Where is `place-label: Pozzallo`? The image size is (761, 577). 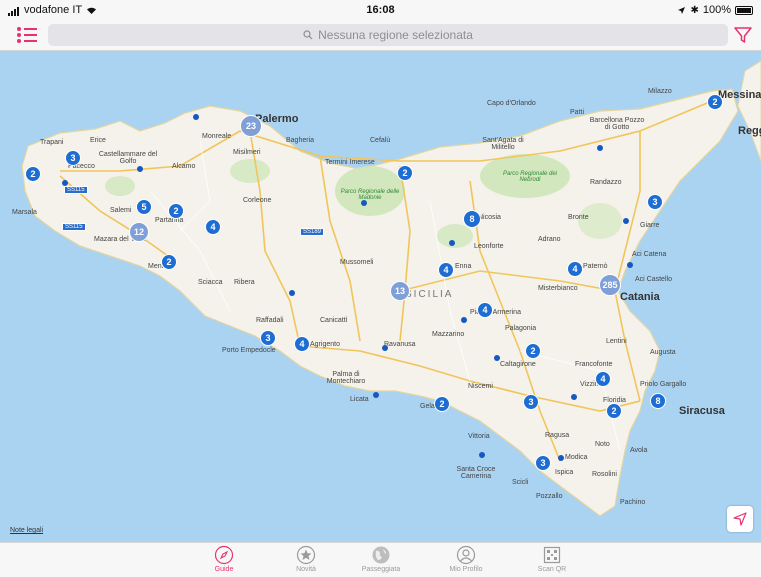 place-label: Pozzallo is located at coordinates (549, 496).